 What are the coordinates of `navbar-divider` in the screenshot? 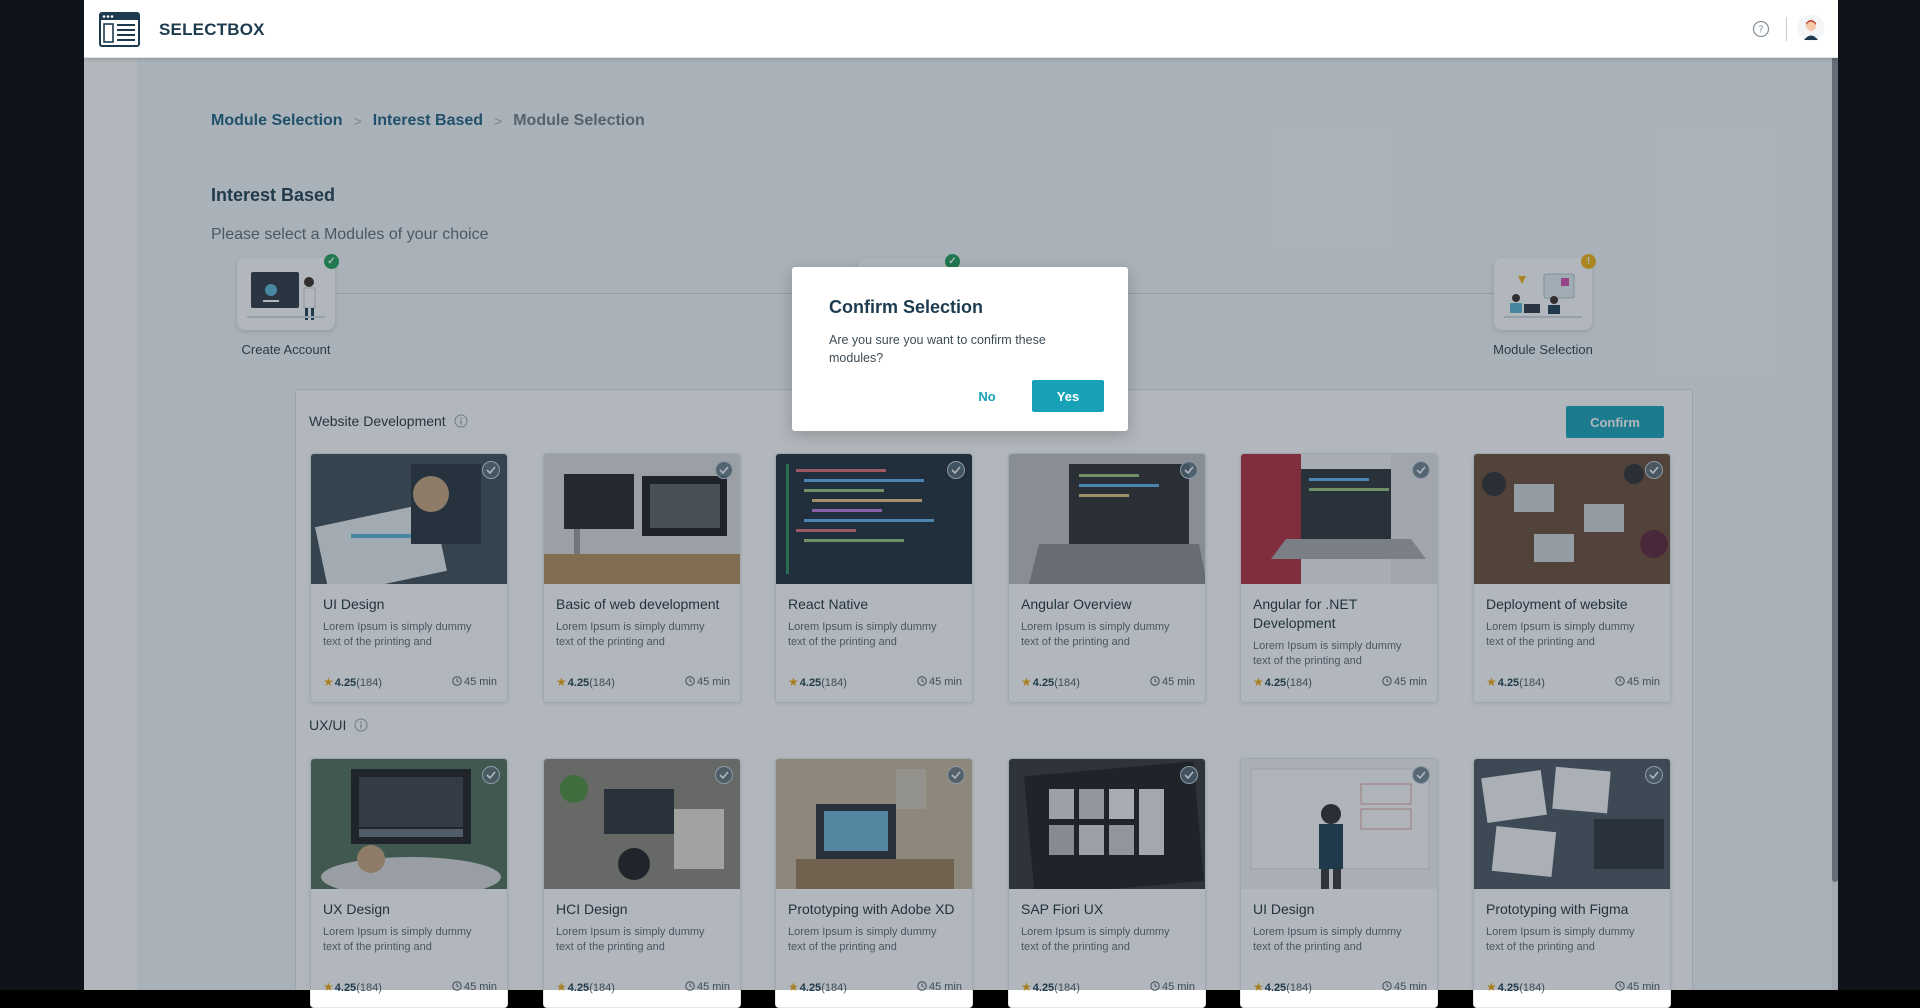 It's located at (1786, 29).